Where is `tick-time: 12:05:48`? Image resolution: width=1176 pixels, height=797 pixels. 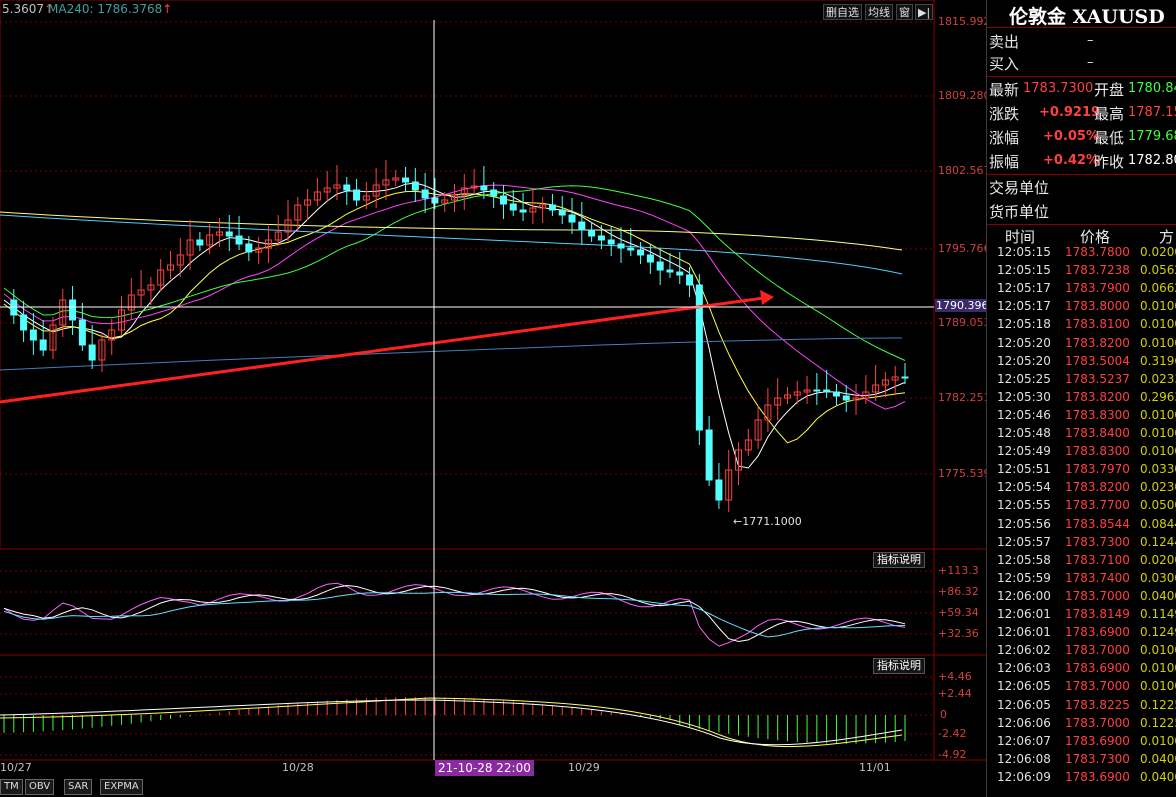
tick-time: 12:05:48 is located at coordinates (1024, 433).